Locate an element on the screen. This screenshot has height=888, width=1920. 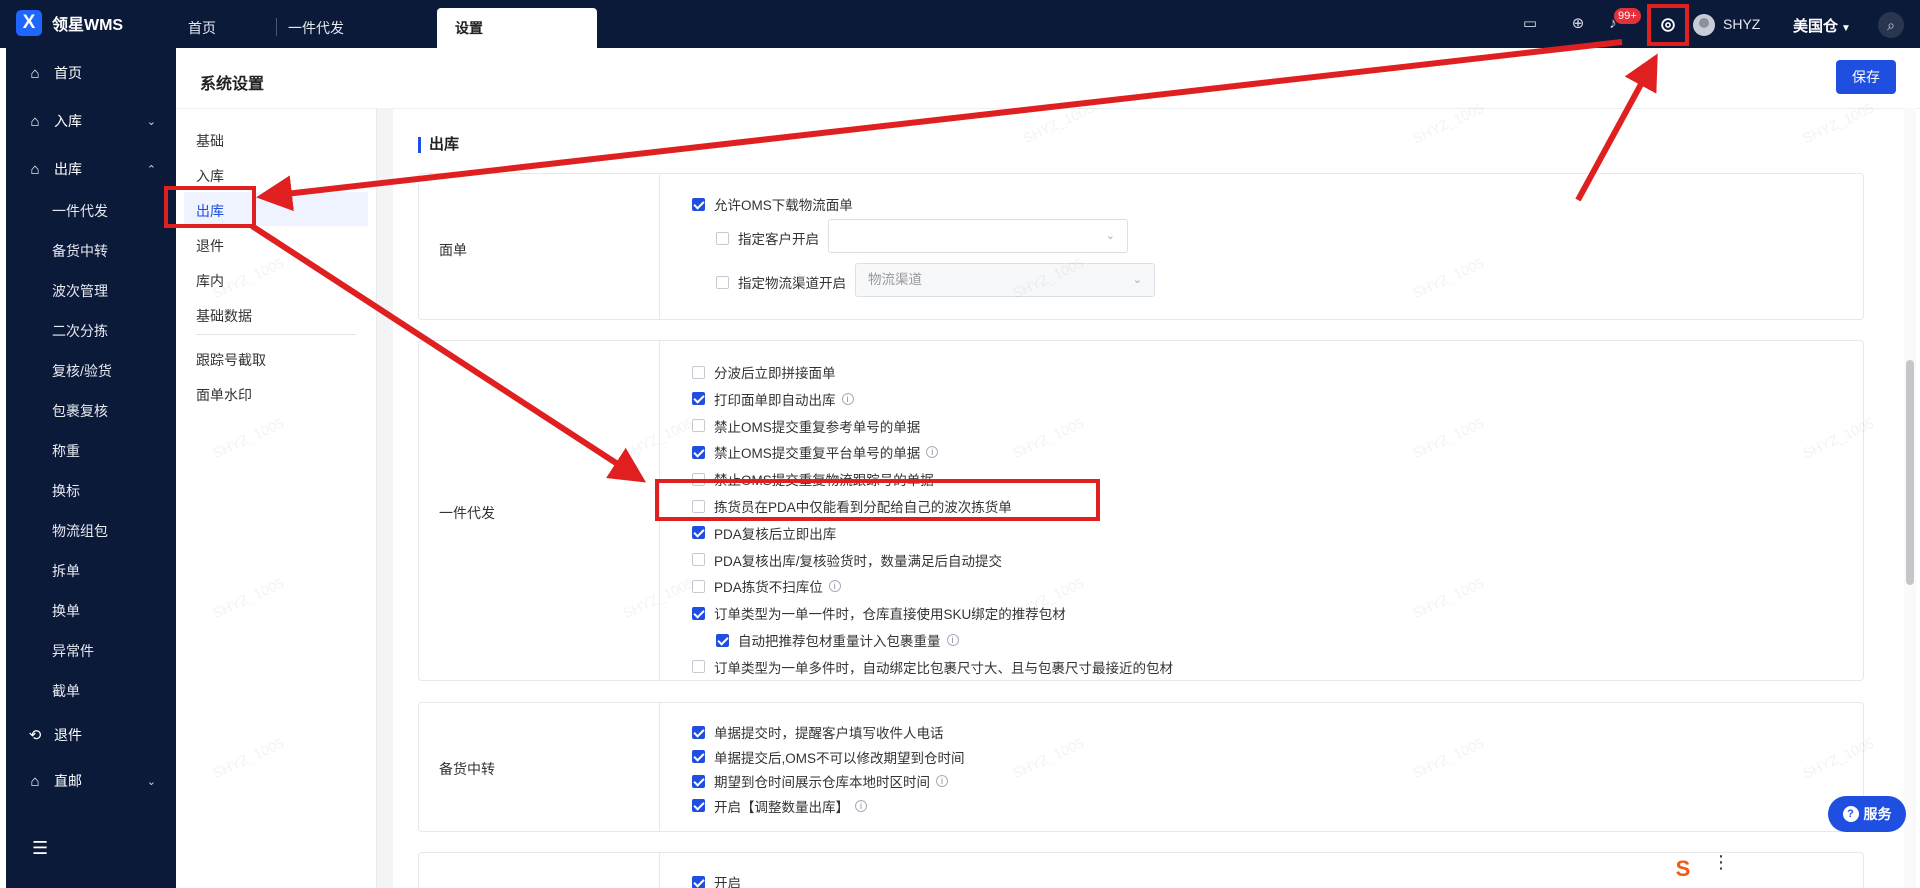
settings-menu-basic: 基础 is located at coordinates (210, 141).